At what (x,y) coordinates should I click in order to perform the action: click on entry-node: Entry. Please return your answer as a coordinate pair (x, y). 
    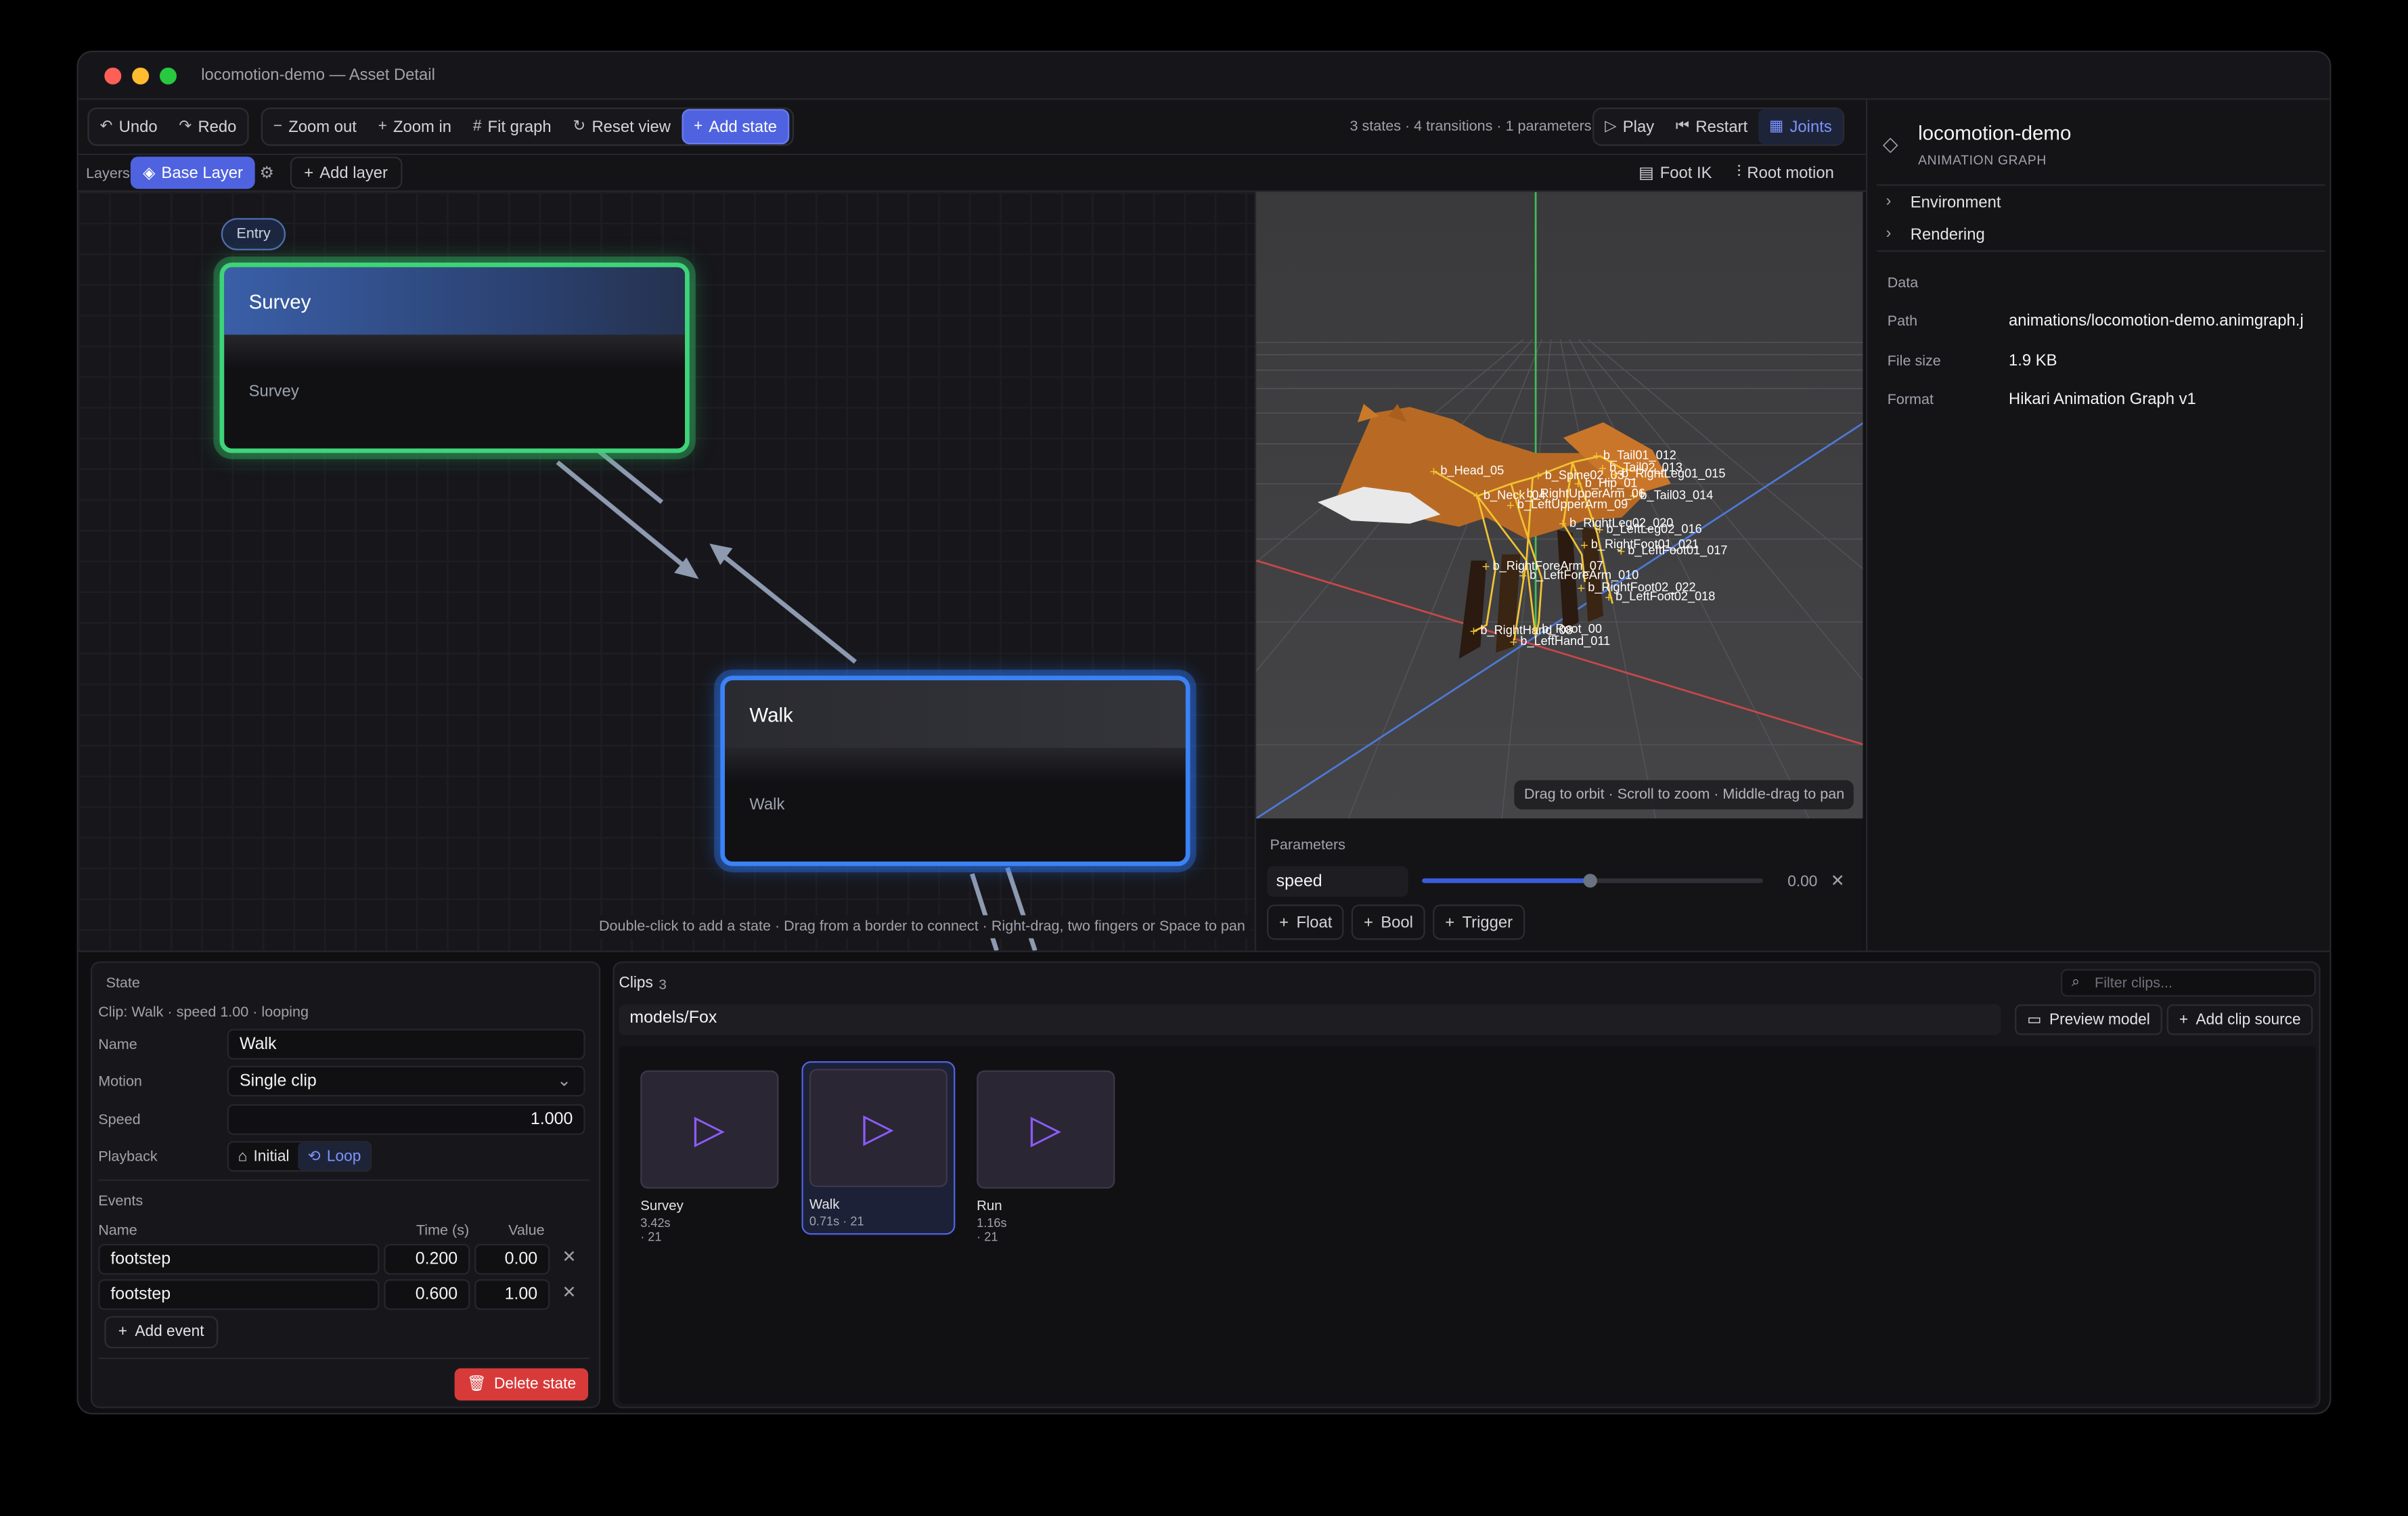
    Looking at the image, I should click on (253, 234).